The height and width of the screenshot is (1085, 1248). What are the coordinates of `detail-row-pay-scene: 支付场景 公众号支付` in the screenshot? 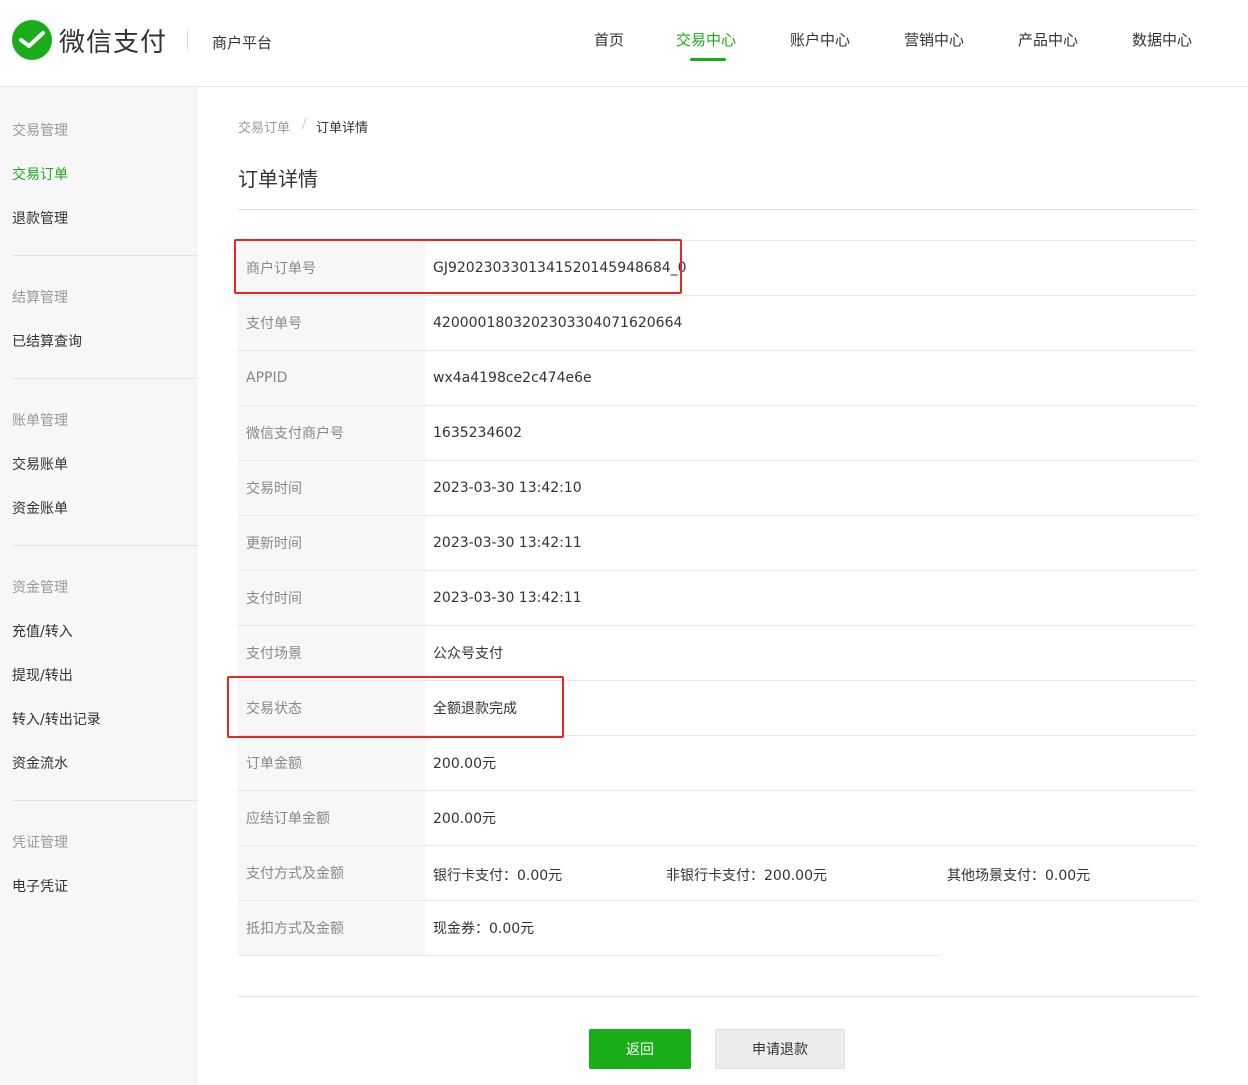 It's located at (717, 652).